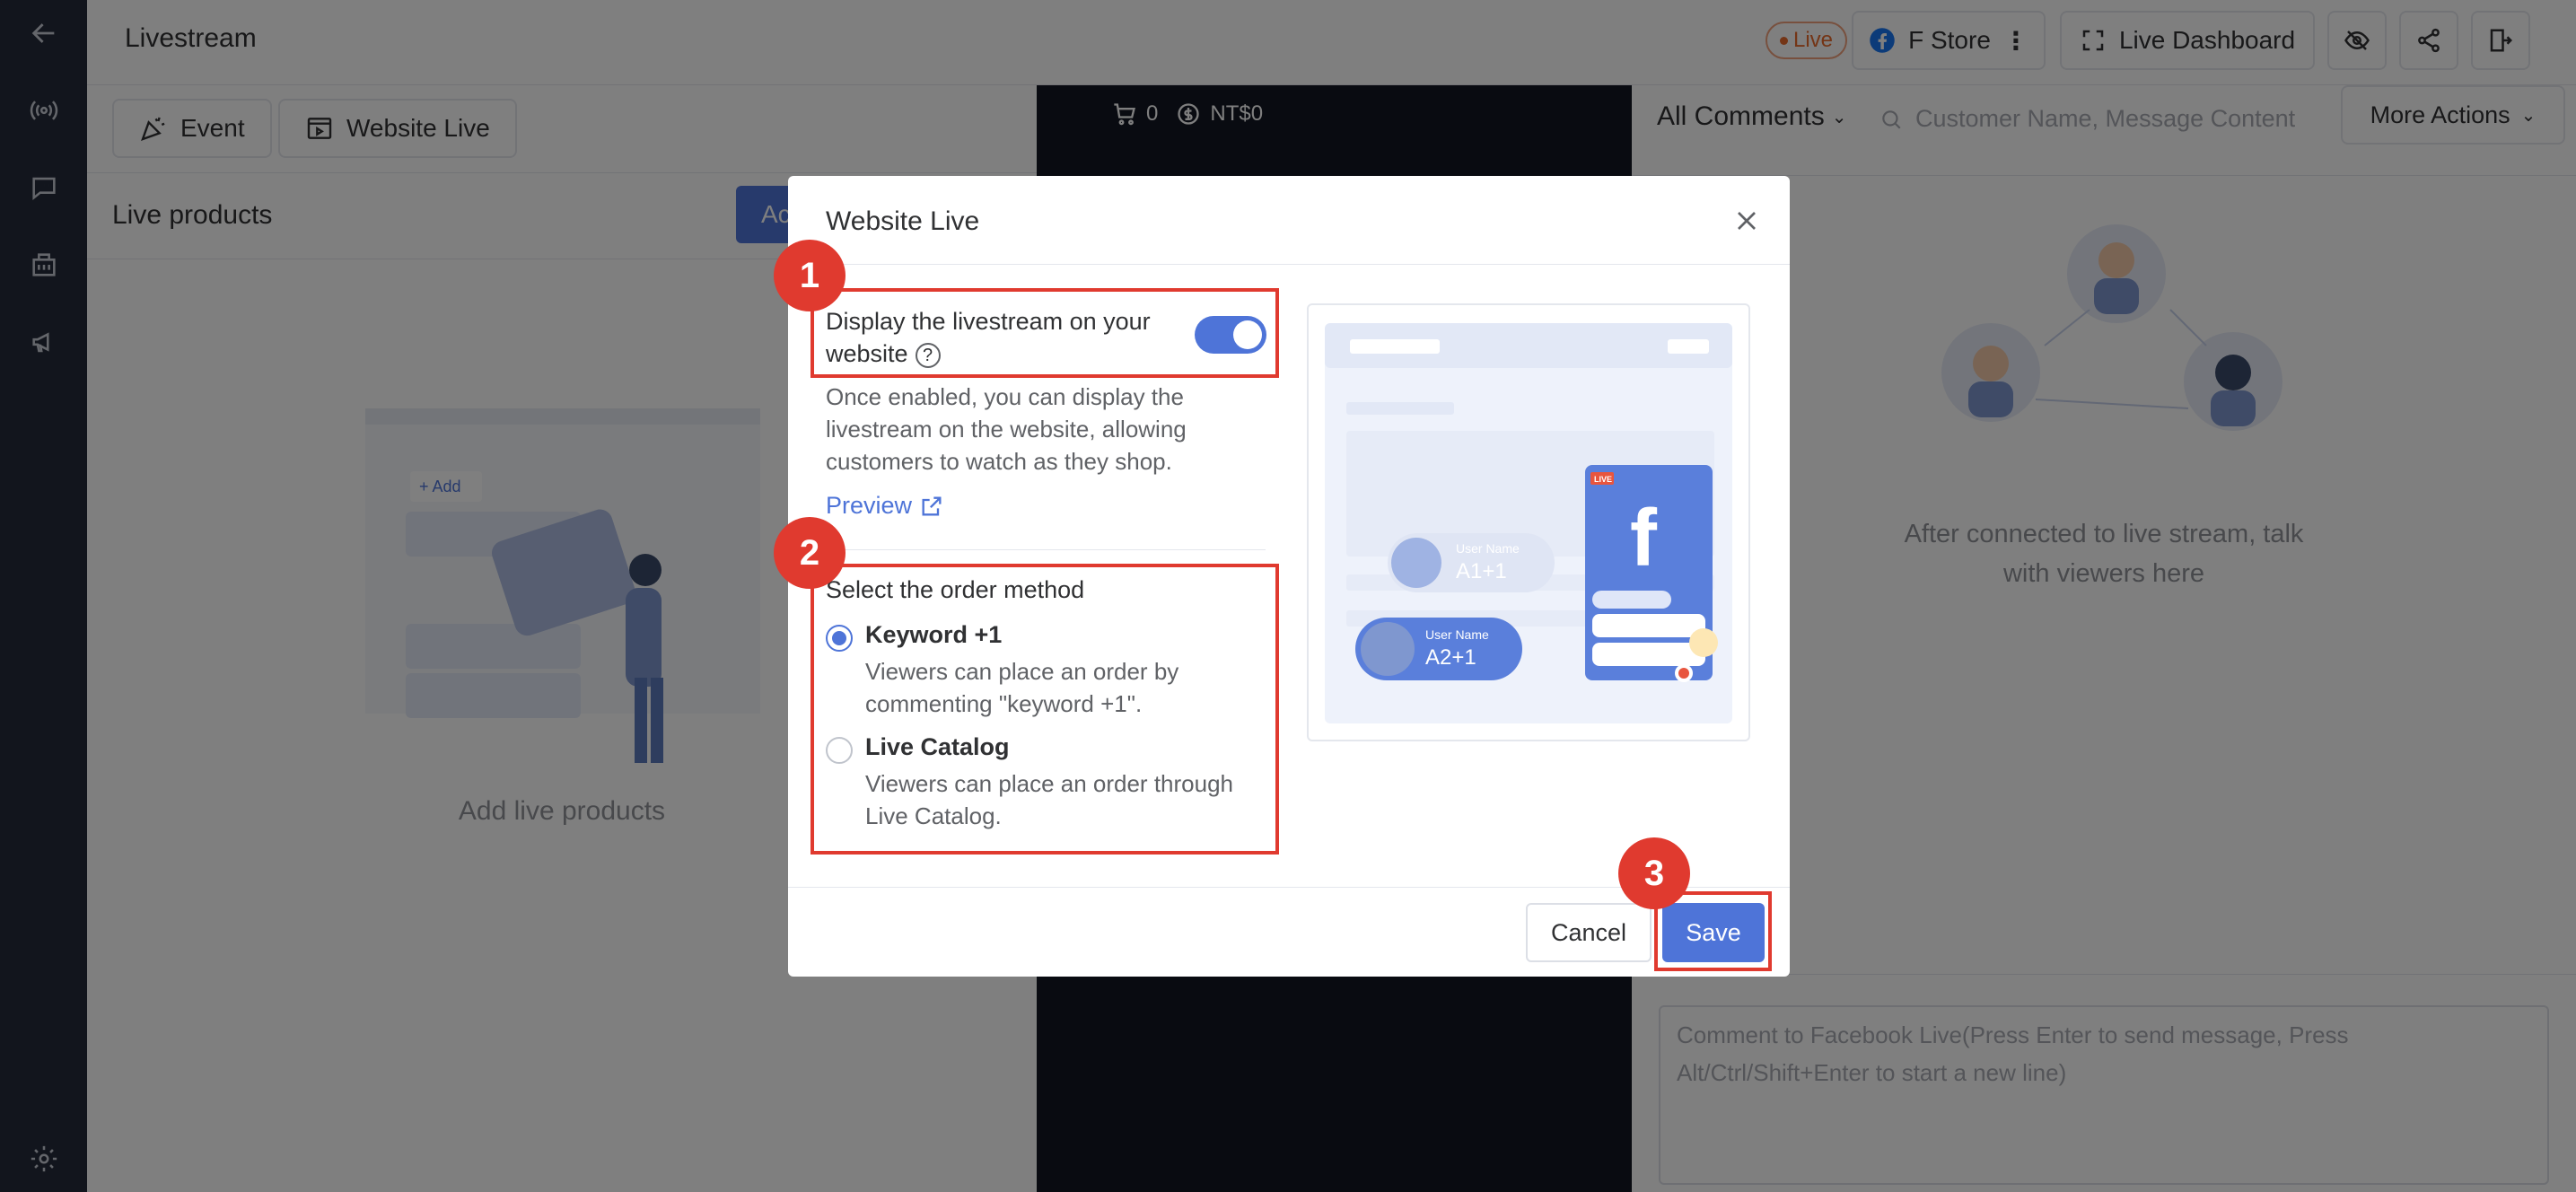  I want to click on live-tag-label: LIVE, so click(1603, 479).